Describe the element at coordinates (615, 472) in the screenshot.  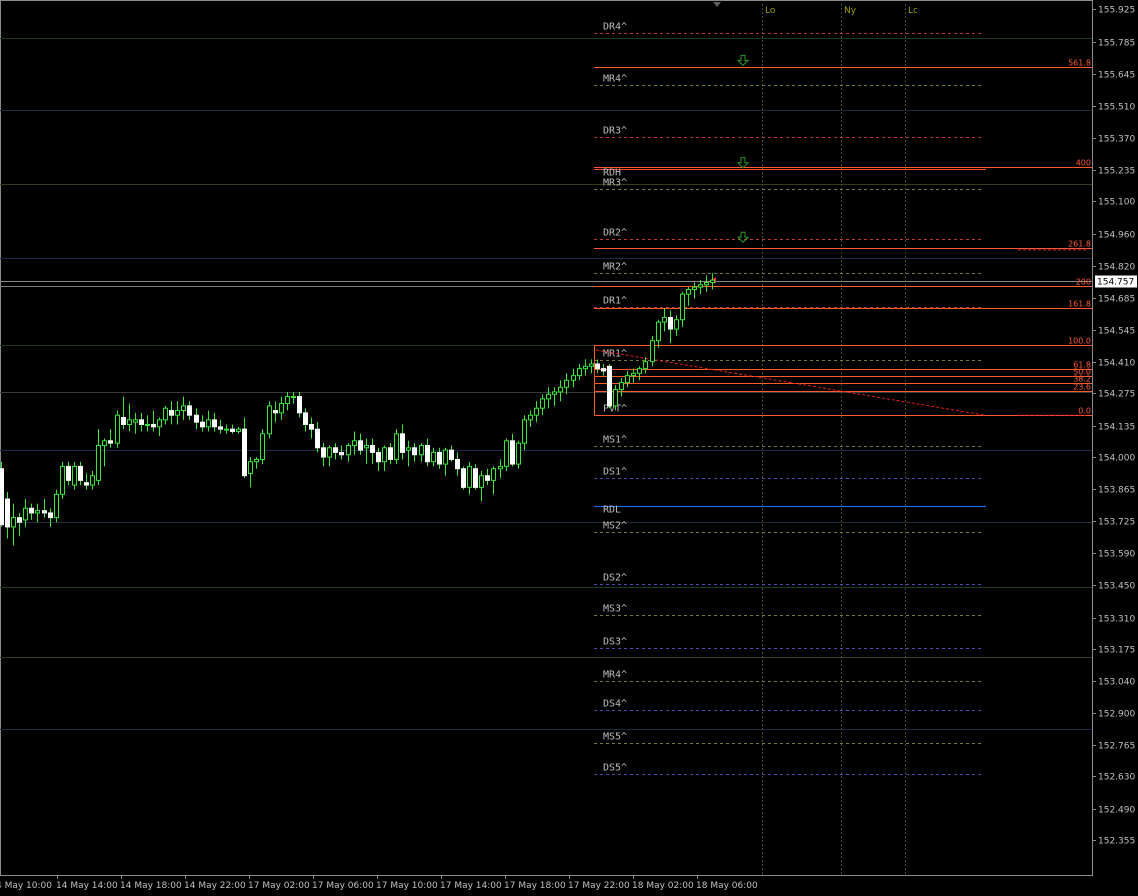
I see `pivot-label: DS1^` at that location.